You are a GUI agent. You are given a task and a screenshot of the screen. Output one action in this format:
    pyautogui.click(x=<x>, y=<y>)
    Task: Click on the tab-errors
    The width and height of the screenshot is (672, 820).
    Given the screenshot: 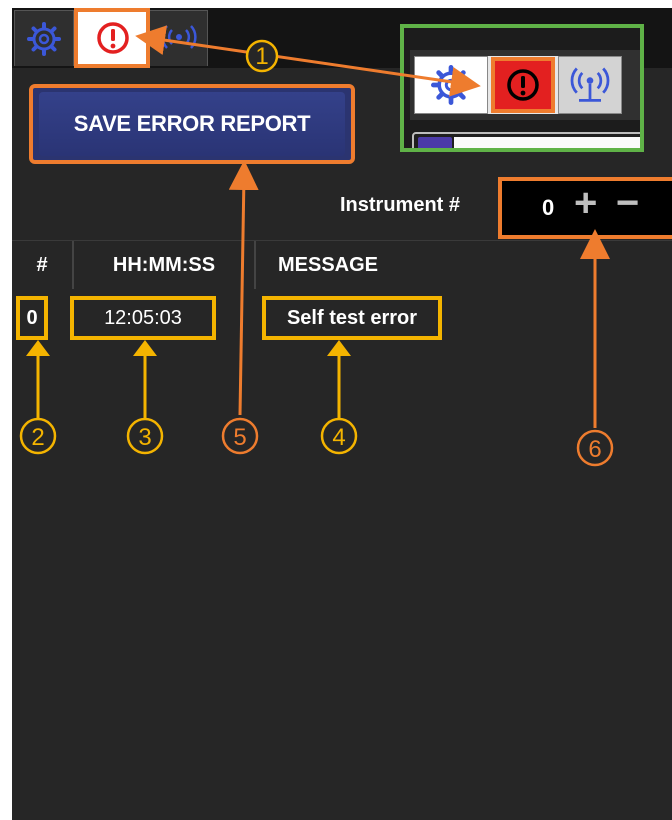 What is the action you would take?
    pyautogui.click(x=113, y=38)
    